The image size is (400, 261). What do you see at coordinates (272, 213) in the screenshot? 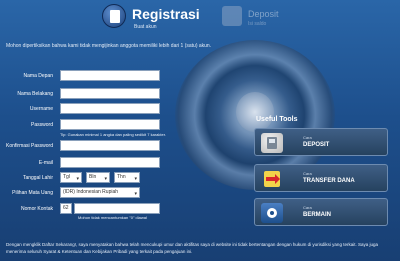
I see `game-icon` at bounding box center [272, 213].